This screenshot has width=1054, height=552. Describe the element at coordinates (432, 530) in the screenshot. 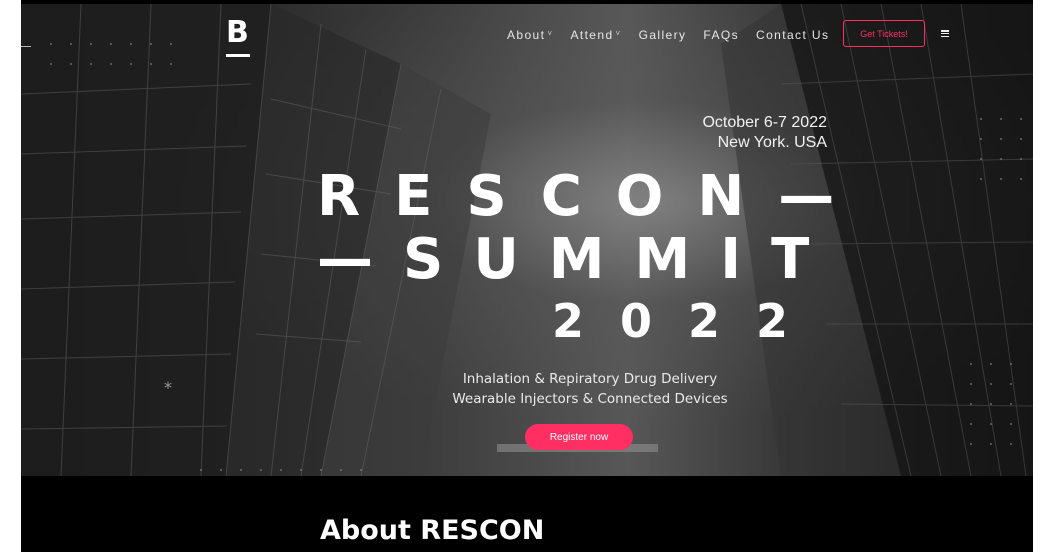

I see `about-heading: About RESCON` at that location.